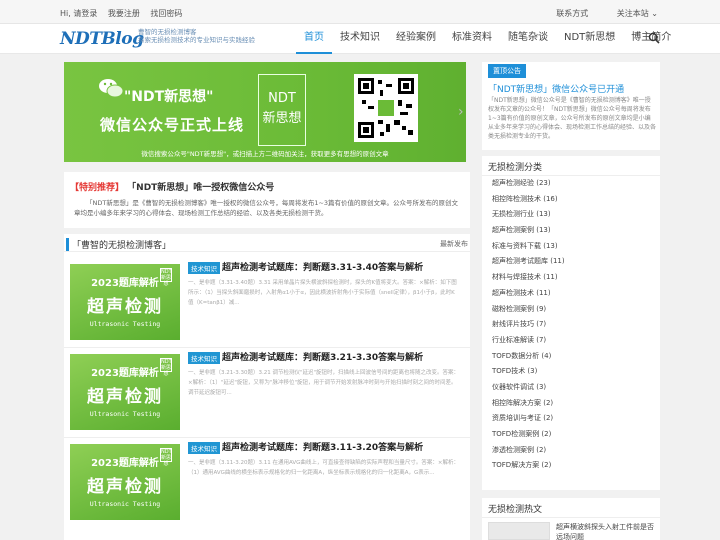  Describe the element at coordinates (416, 39) in the screenshot. I see `nav-cases: 经验案例` at that location.